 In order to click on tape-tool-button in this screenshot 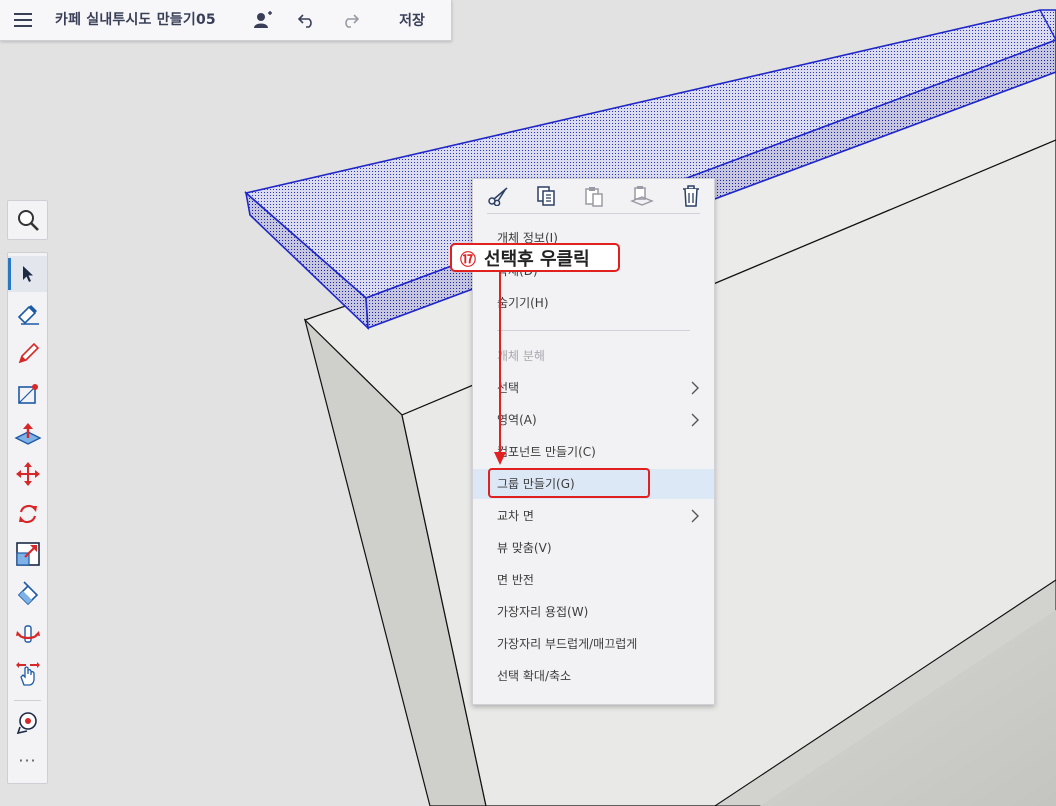, I will do `click(27, 723)`.